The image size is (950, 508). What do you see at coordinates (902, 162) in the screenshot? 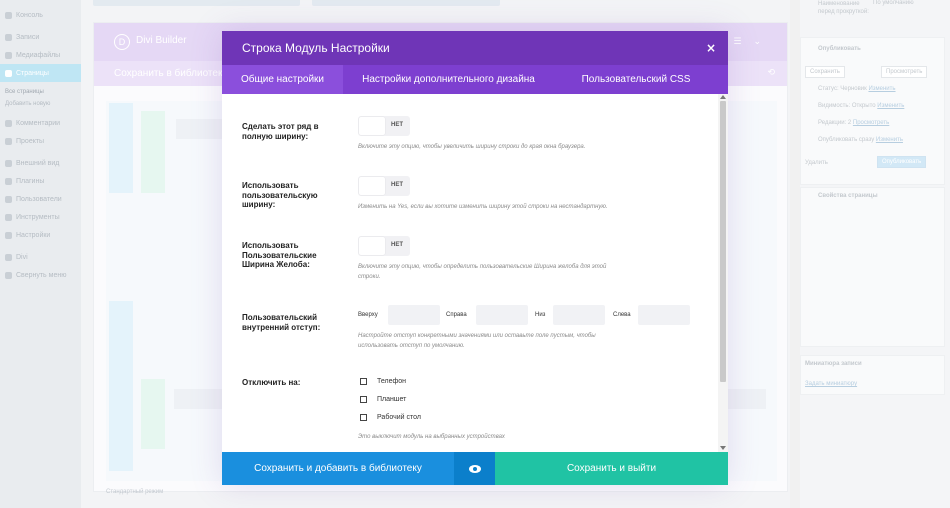
I see `publish-button: Опубликовать` at bounding box center [902, 162].